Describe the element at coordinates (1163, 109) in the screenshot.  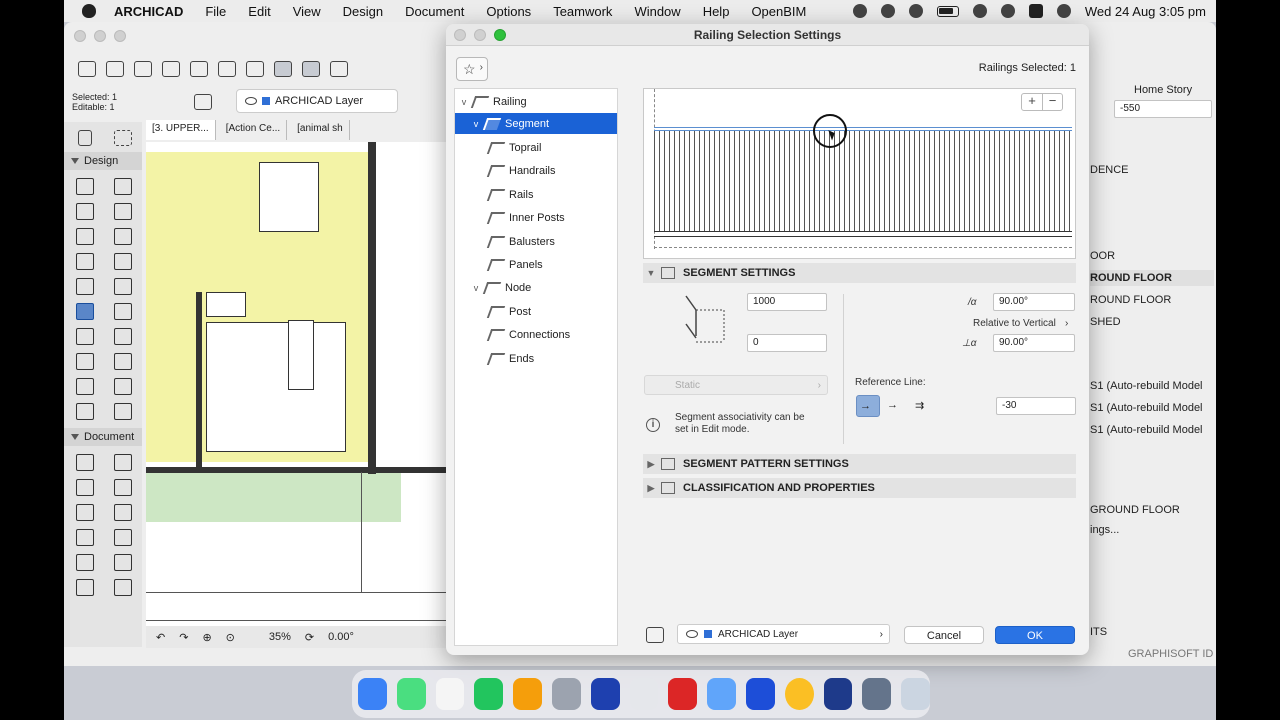
I see `elevation-field: -550` at that location.